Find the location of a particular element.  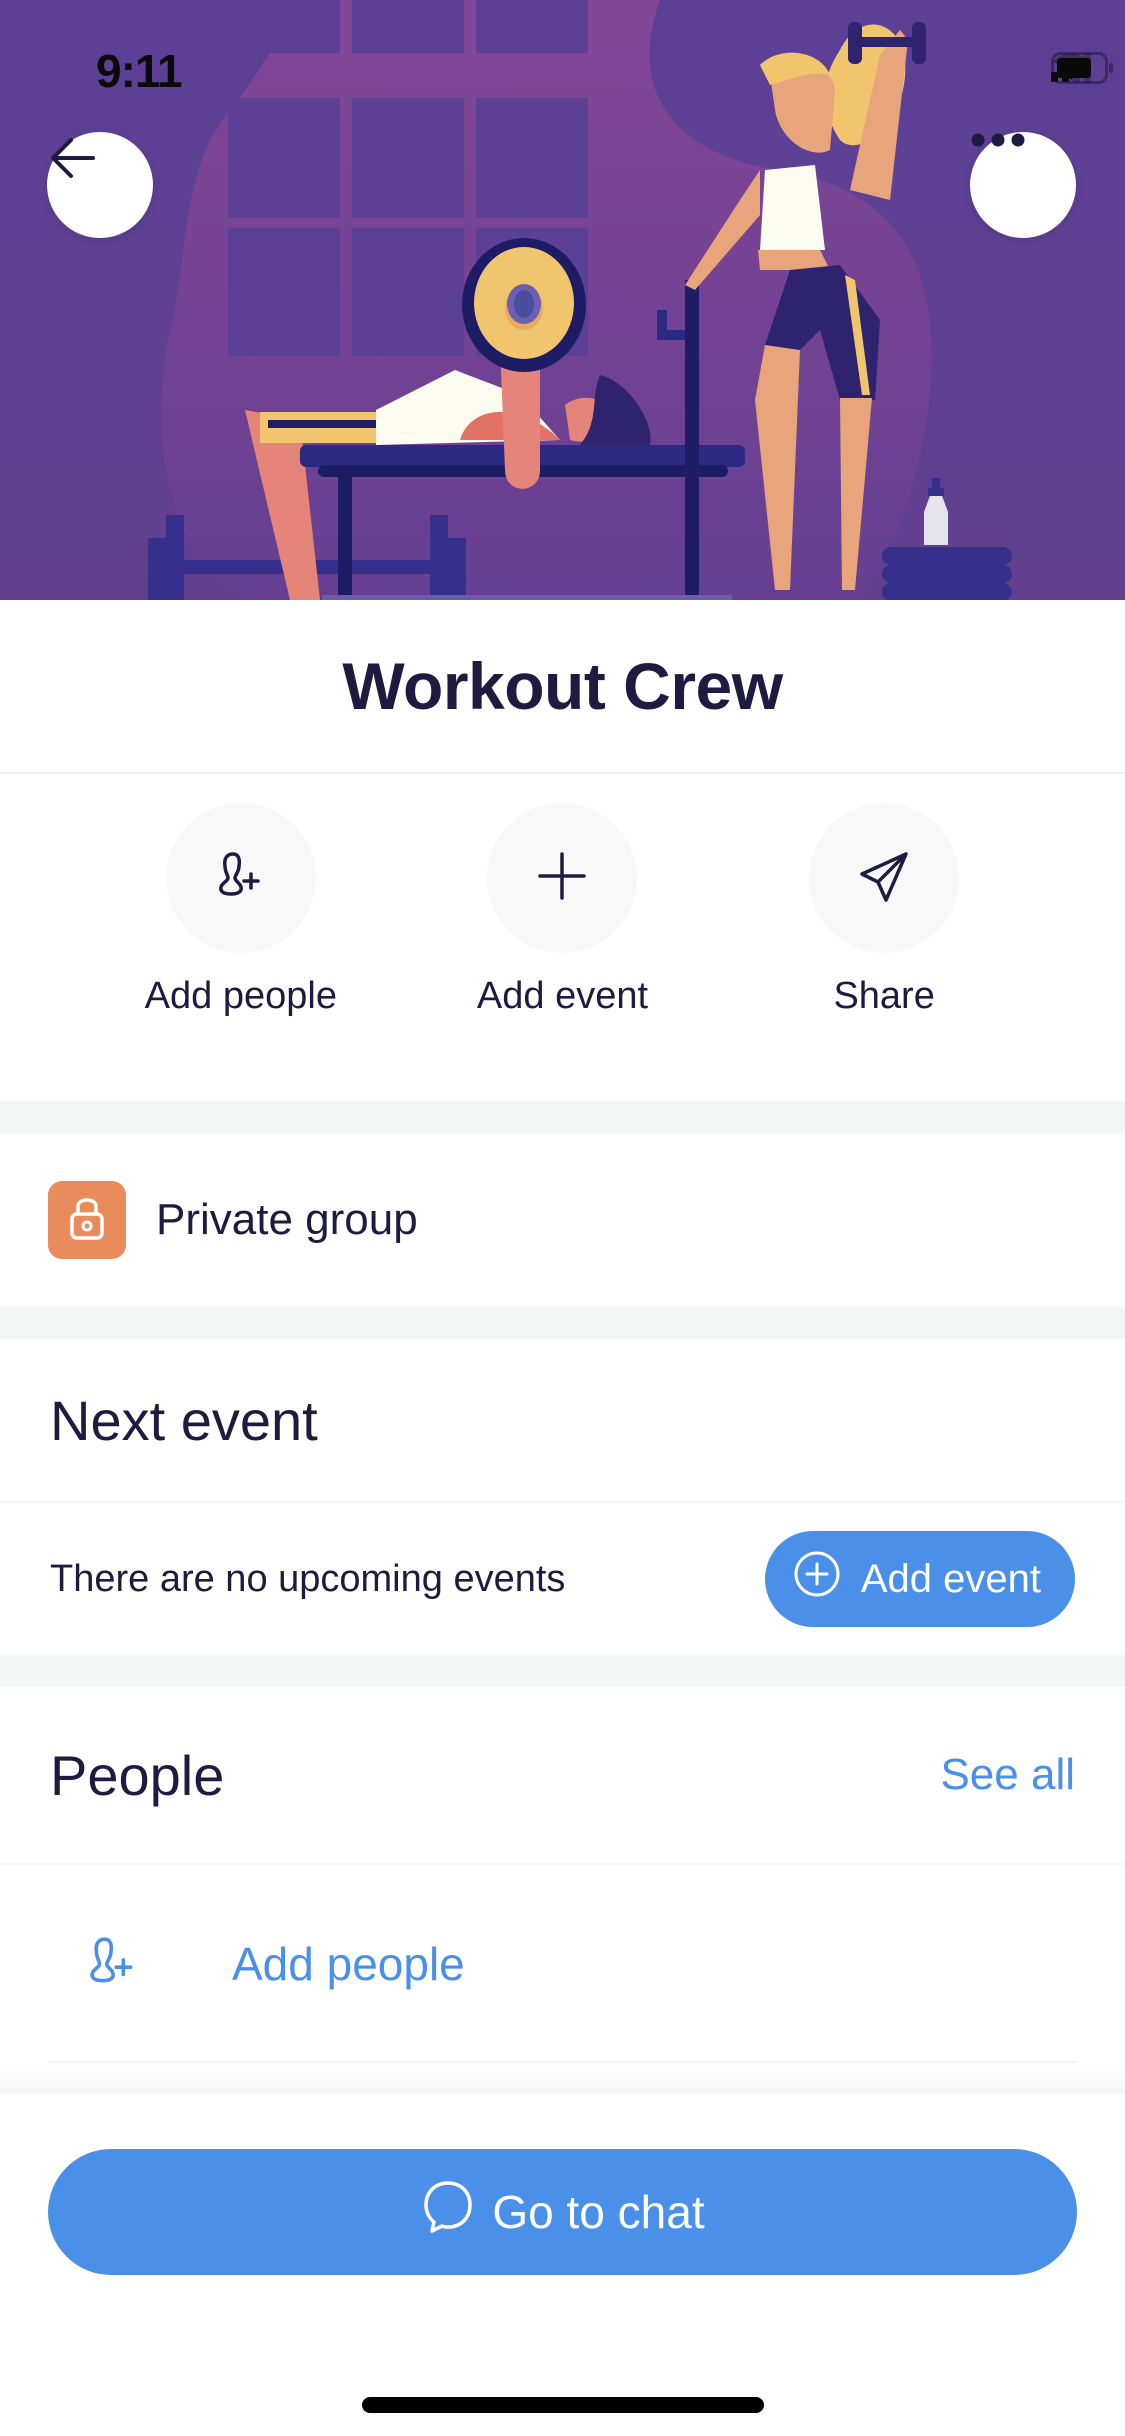

more-options-button is located at coordinates (1023, 185).